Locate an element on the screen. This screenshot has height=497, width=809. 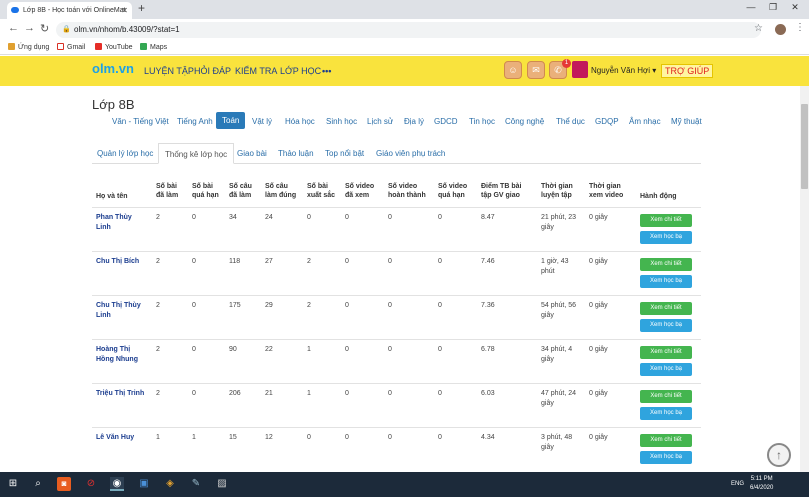
table-header-10: Thời gian luyện tập is located at coordinates (557, 191).